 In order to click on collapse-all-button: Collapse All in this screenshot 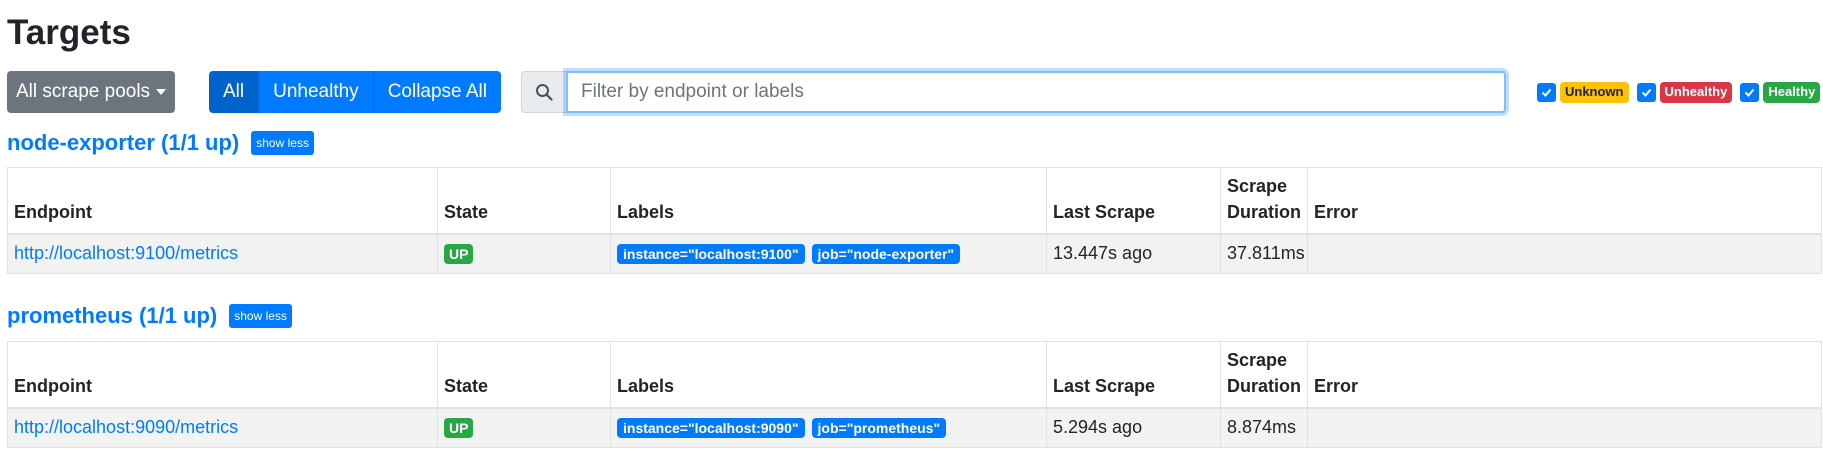, I will do `click(437, 92)`.